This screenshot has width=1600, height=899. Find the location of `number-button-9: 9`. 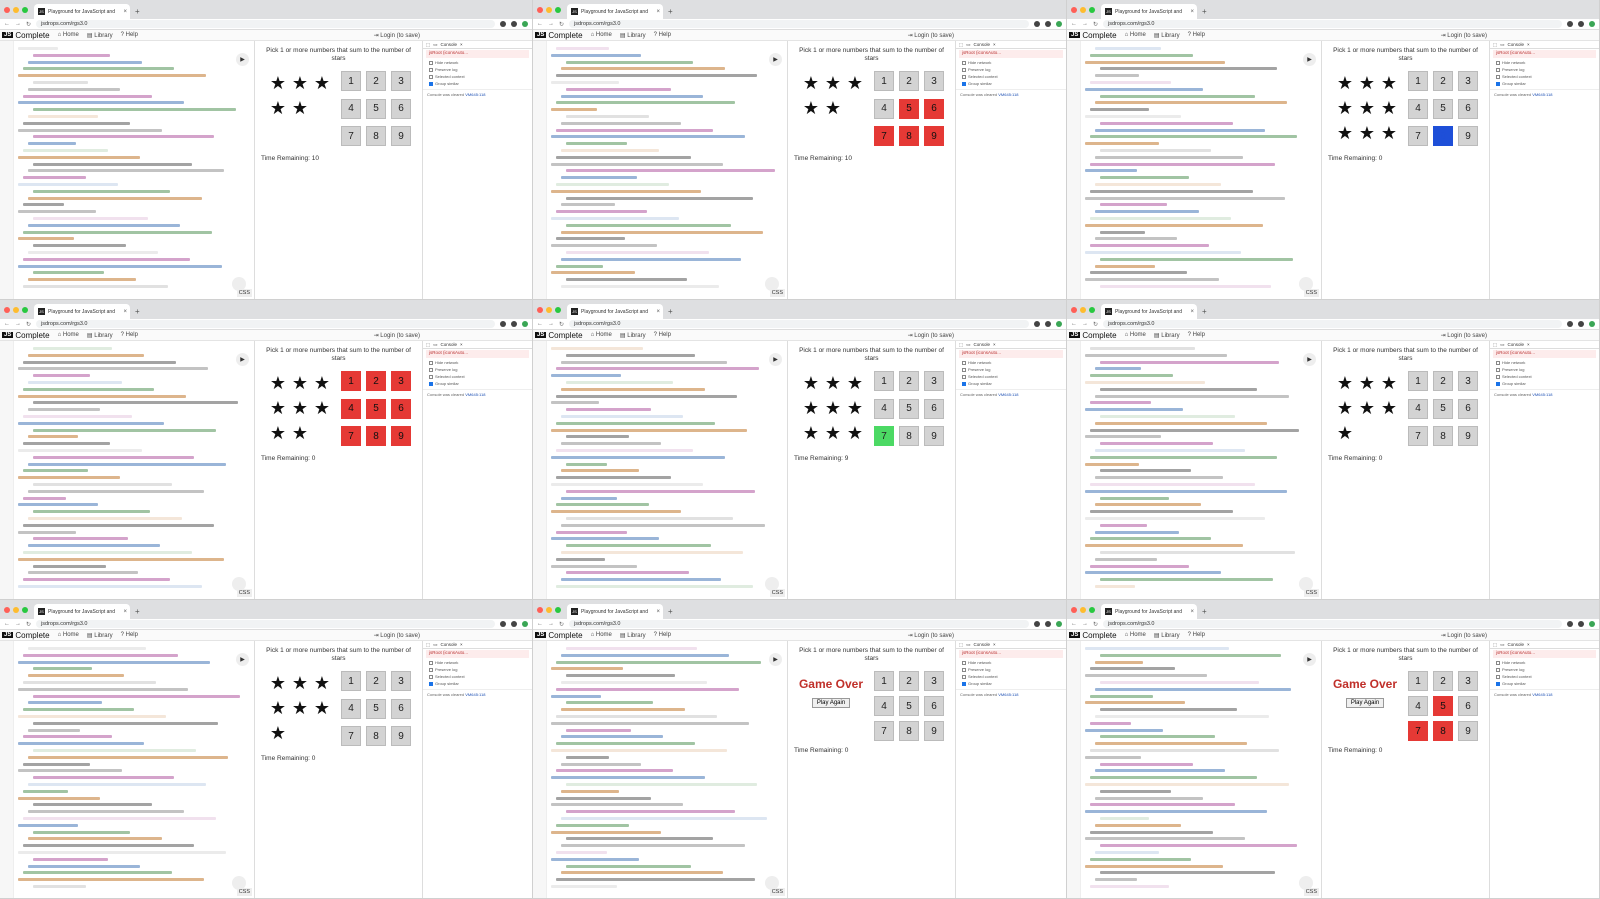

number-button-9: 9 is located at coordinates (1468, 731).